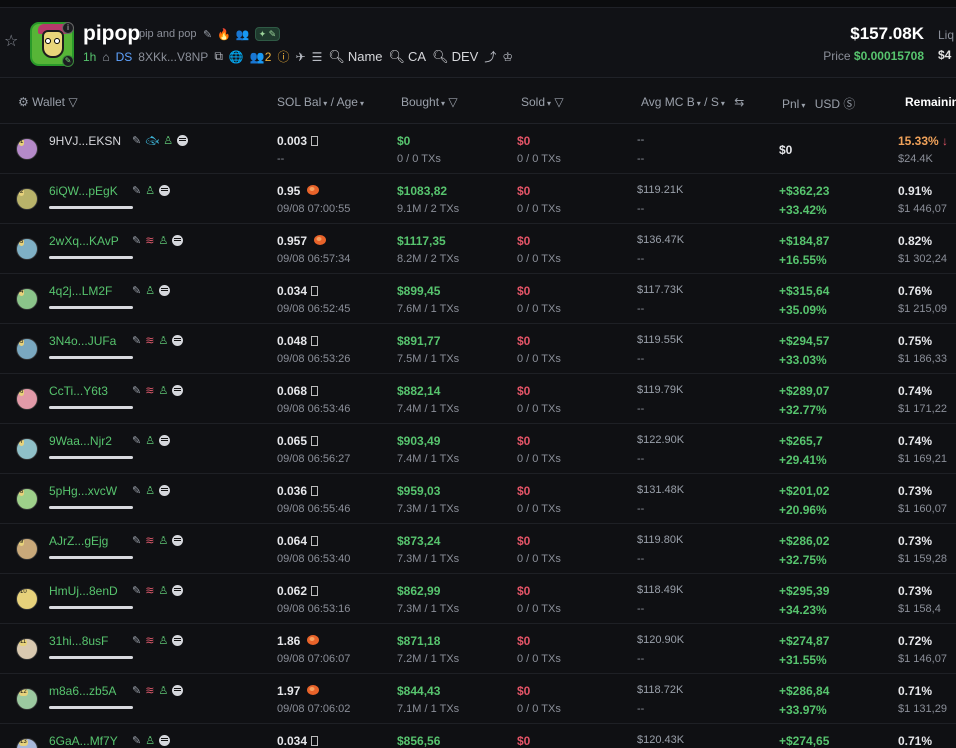  What do you see at coordinates (930, 102) in the screenshot?
I see `remaining-column-header: Remaining` at bounding box center [930, 102].